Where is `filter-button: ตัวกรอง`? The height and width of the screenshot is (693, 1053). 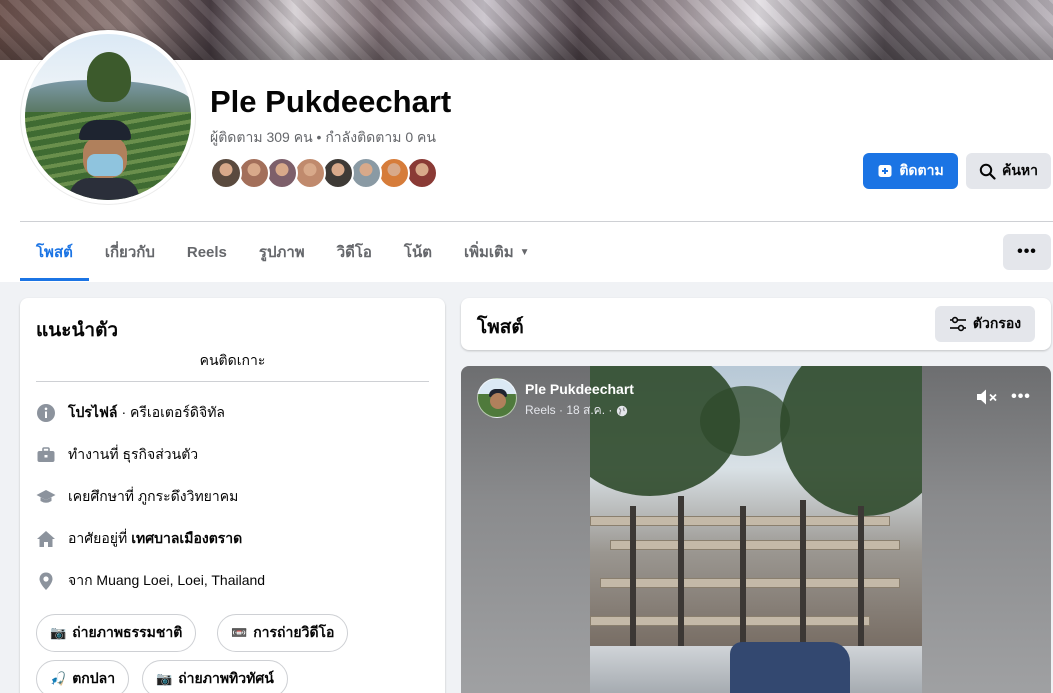 filter-button: ตัวกรอง is located at coordinates (985, 324).